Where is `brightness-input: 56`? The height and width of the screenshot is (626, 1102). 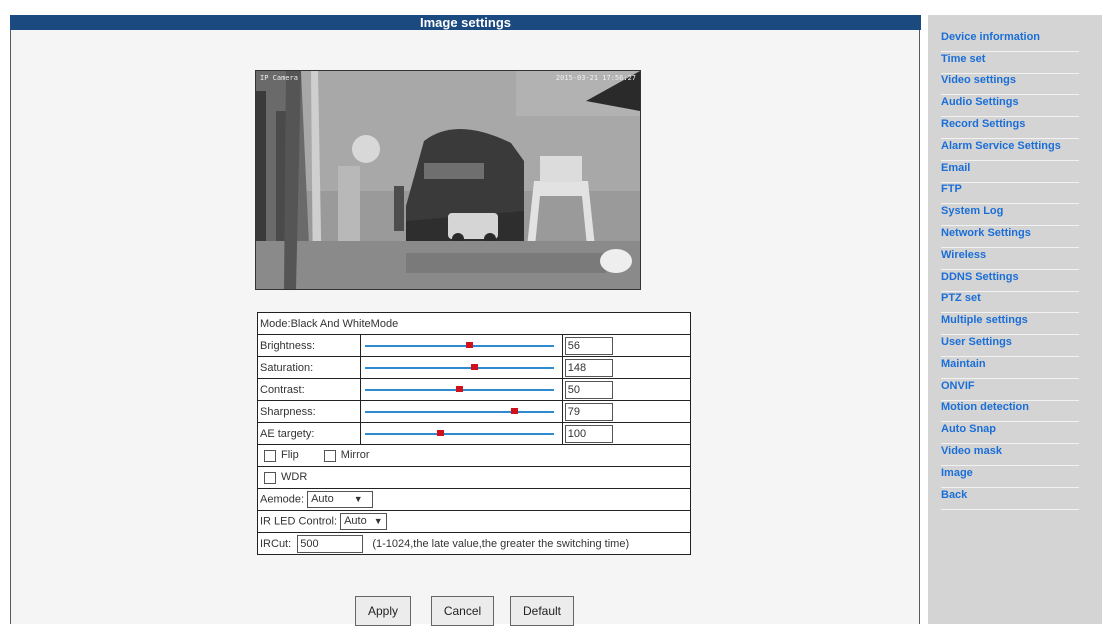 brightness-input: 56 is located at coordinates (588, 345).